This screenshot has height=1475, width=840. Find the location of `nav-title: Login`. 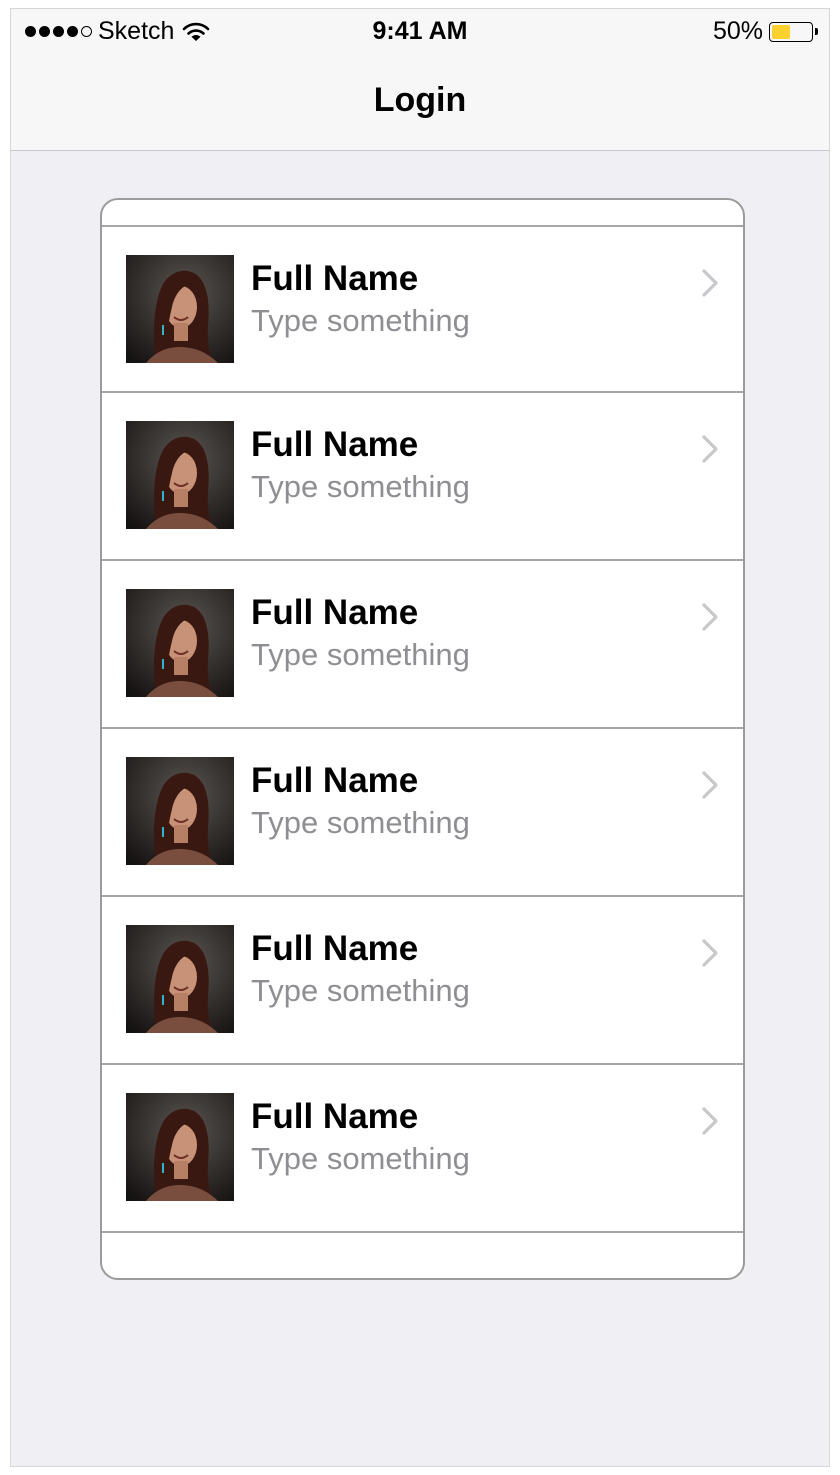

nav-title: Login is located at coordinates (420, 100).